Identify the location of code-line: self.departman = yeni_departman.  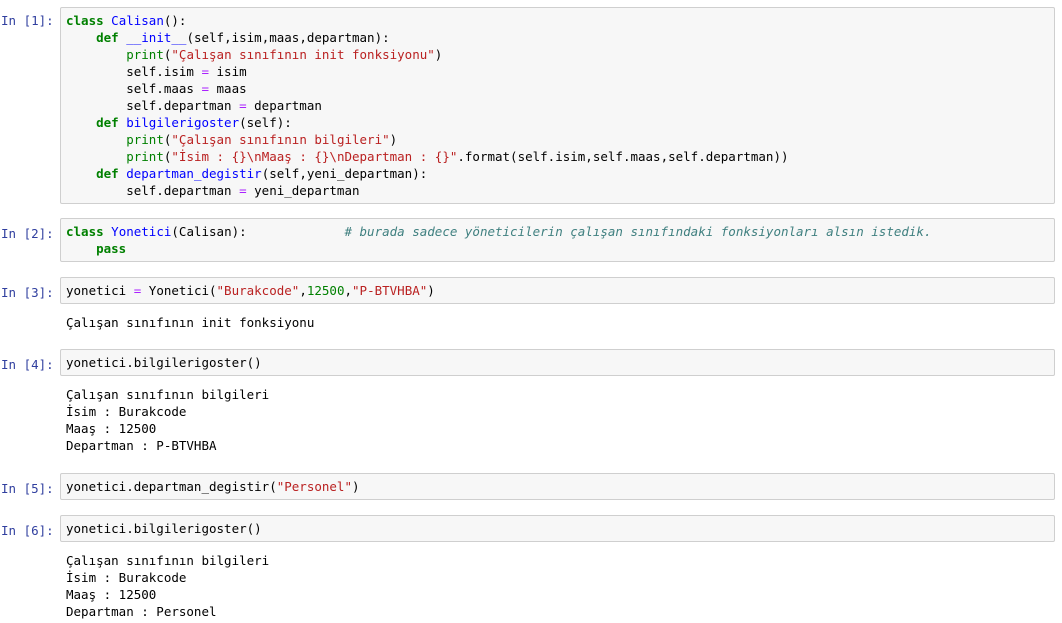
(557, 190).